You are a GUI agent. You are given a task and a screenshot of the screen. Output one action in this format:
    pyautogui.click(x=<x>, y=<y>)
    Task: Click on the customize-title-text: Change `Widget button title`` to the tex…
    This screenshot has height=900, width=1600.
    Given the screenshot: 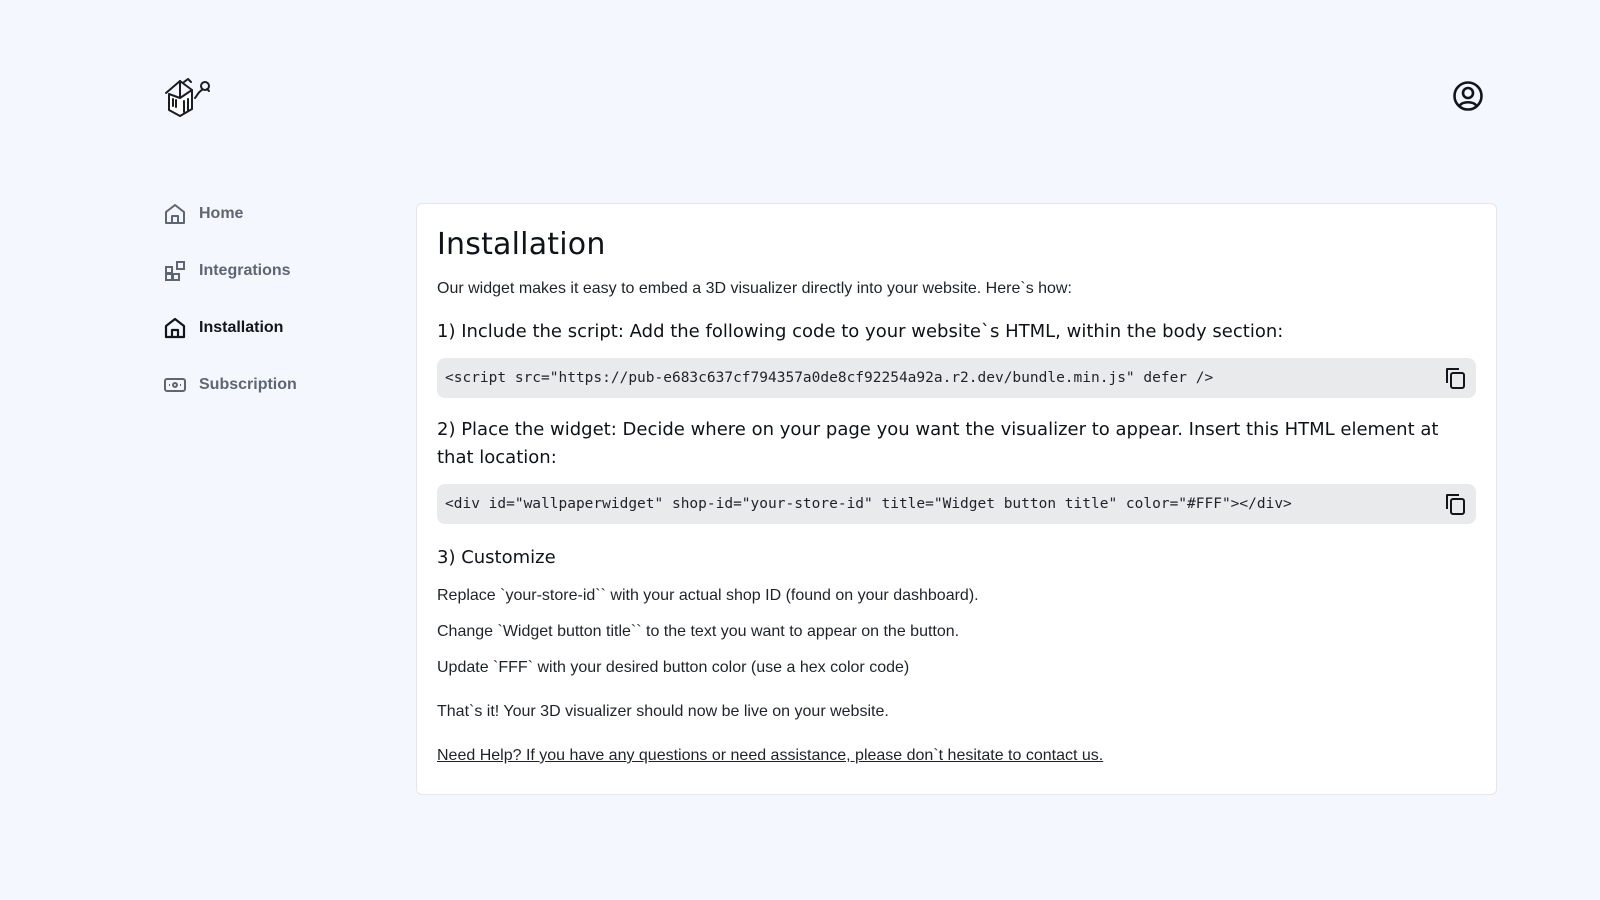 What is the action you would take?
    pyautogui.click(x=698, y=631)
    